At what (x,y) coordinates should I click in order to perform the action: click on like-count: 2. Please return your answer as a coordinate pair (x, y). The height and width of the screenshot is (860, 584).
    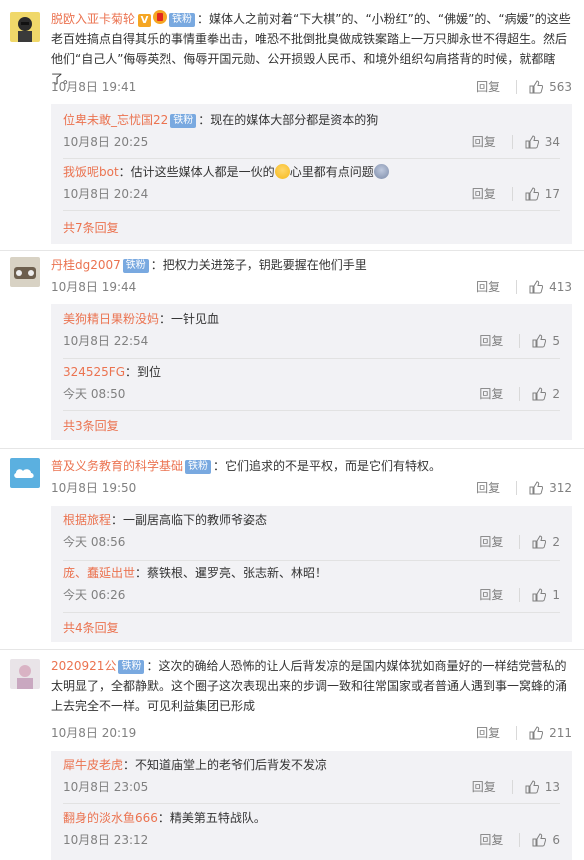
    Looking at the image, I should click on (556, 542).